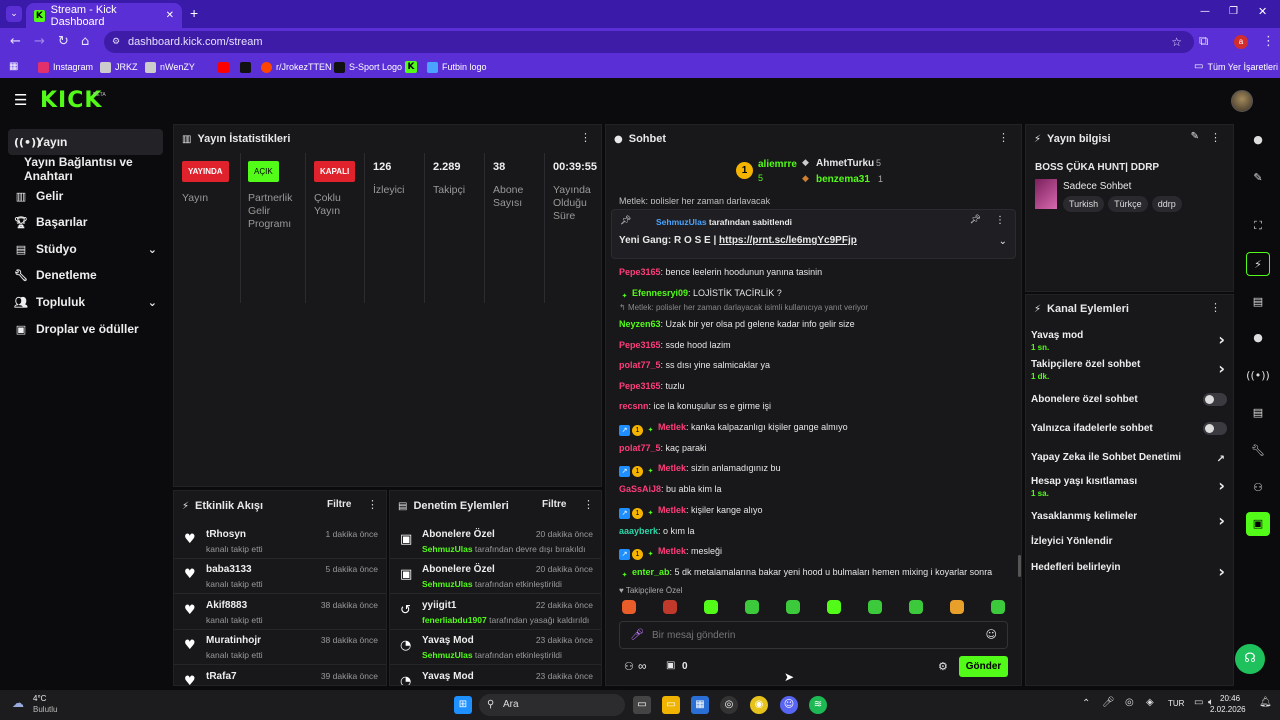 This screenshot has height=720, width=1280. Describe the element at coordinates (1215, 137) in the screenshot. I see `info-menu-icon: ⋮` at that location.